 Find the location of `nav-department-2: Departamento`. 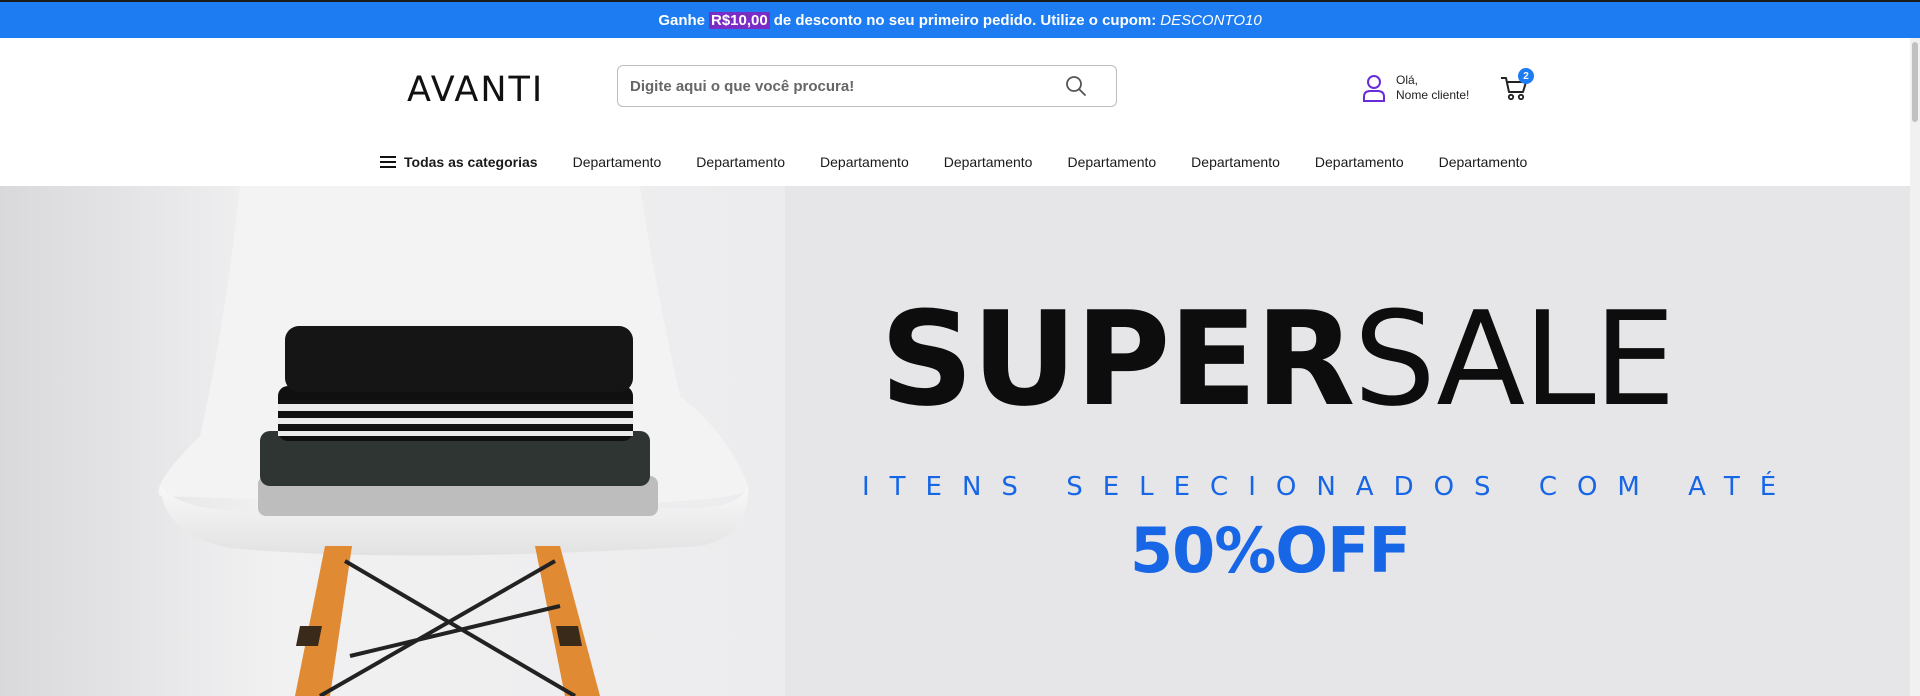

nav-department-2: Departamento is located at coordinates (740, 162).